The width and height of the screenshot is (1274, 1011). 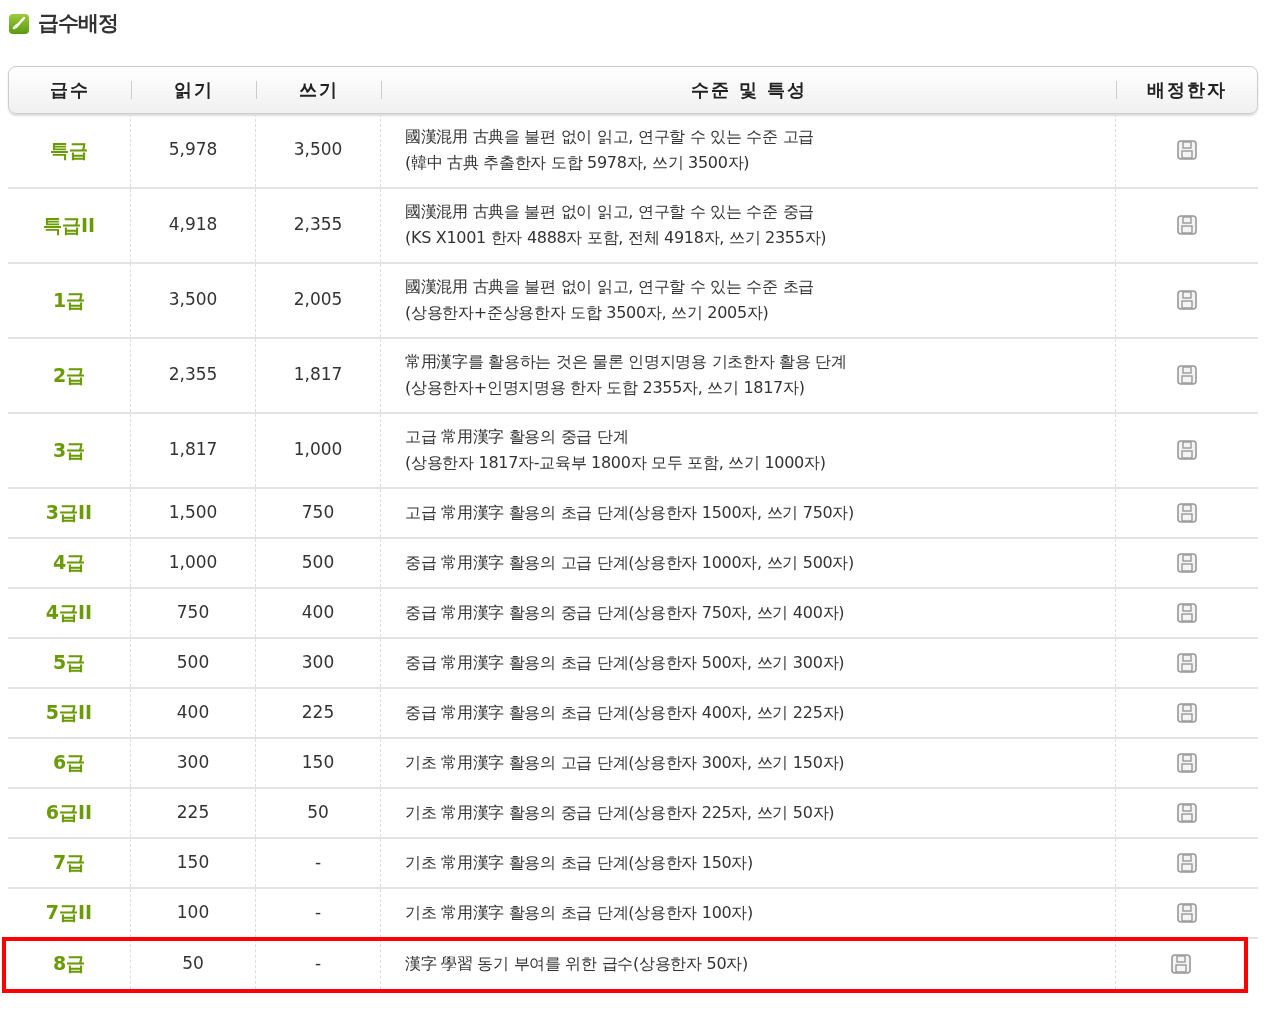 What do you see at coordinates (630, 562) in the screenshot?
I see `description-text: 중급 常用漢字 활용의 고급 단계(상용한자 1000자, 쓰기 500자)` at bounding box center [630, 562].